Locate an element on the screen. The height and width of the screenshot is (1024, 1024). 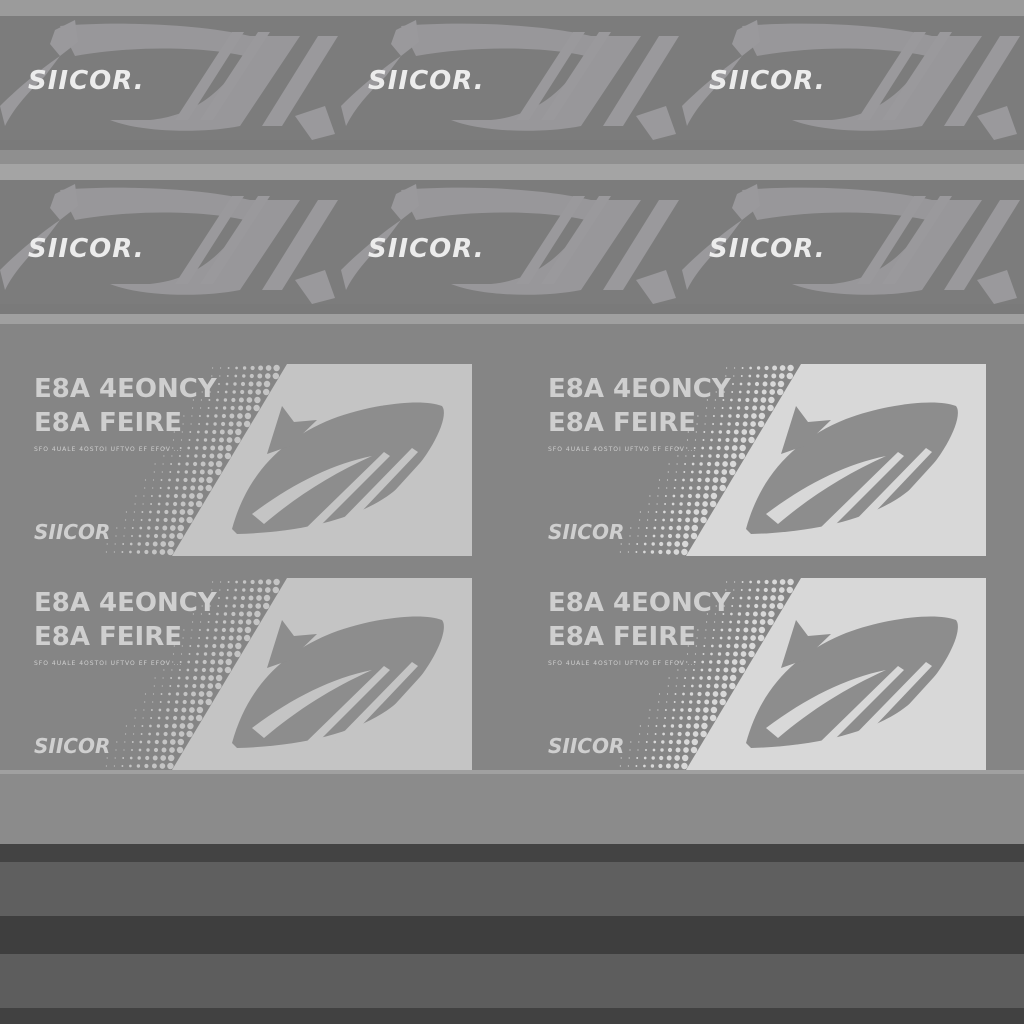
pattern-strip-2: SIICOR. SIICOR. SIICOR. is located at coordinates (512, 242).